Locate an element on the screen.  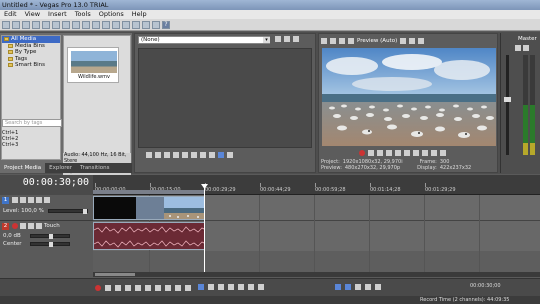
properties-icon is located at coordinates (46, 24).